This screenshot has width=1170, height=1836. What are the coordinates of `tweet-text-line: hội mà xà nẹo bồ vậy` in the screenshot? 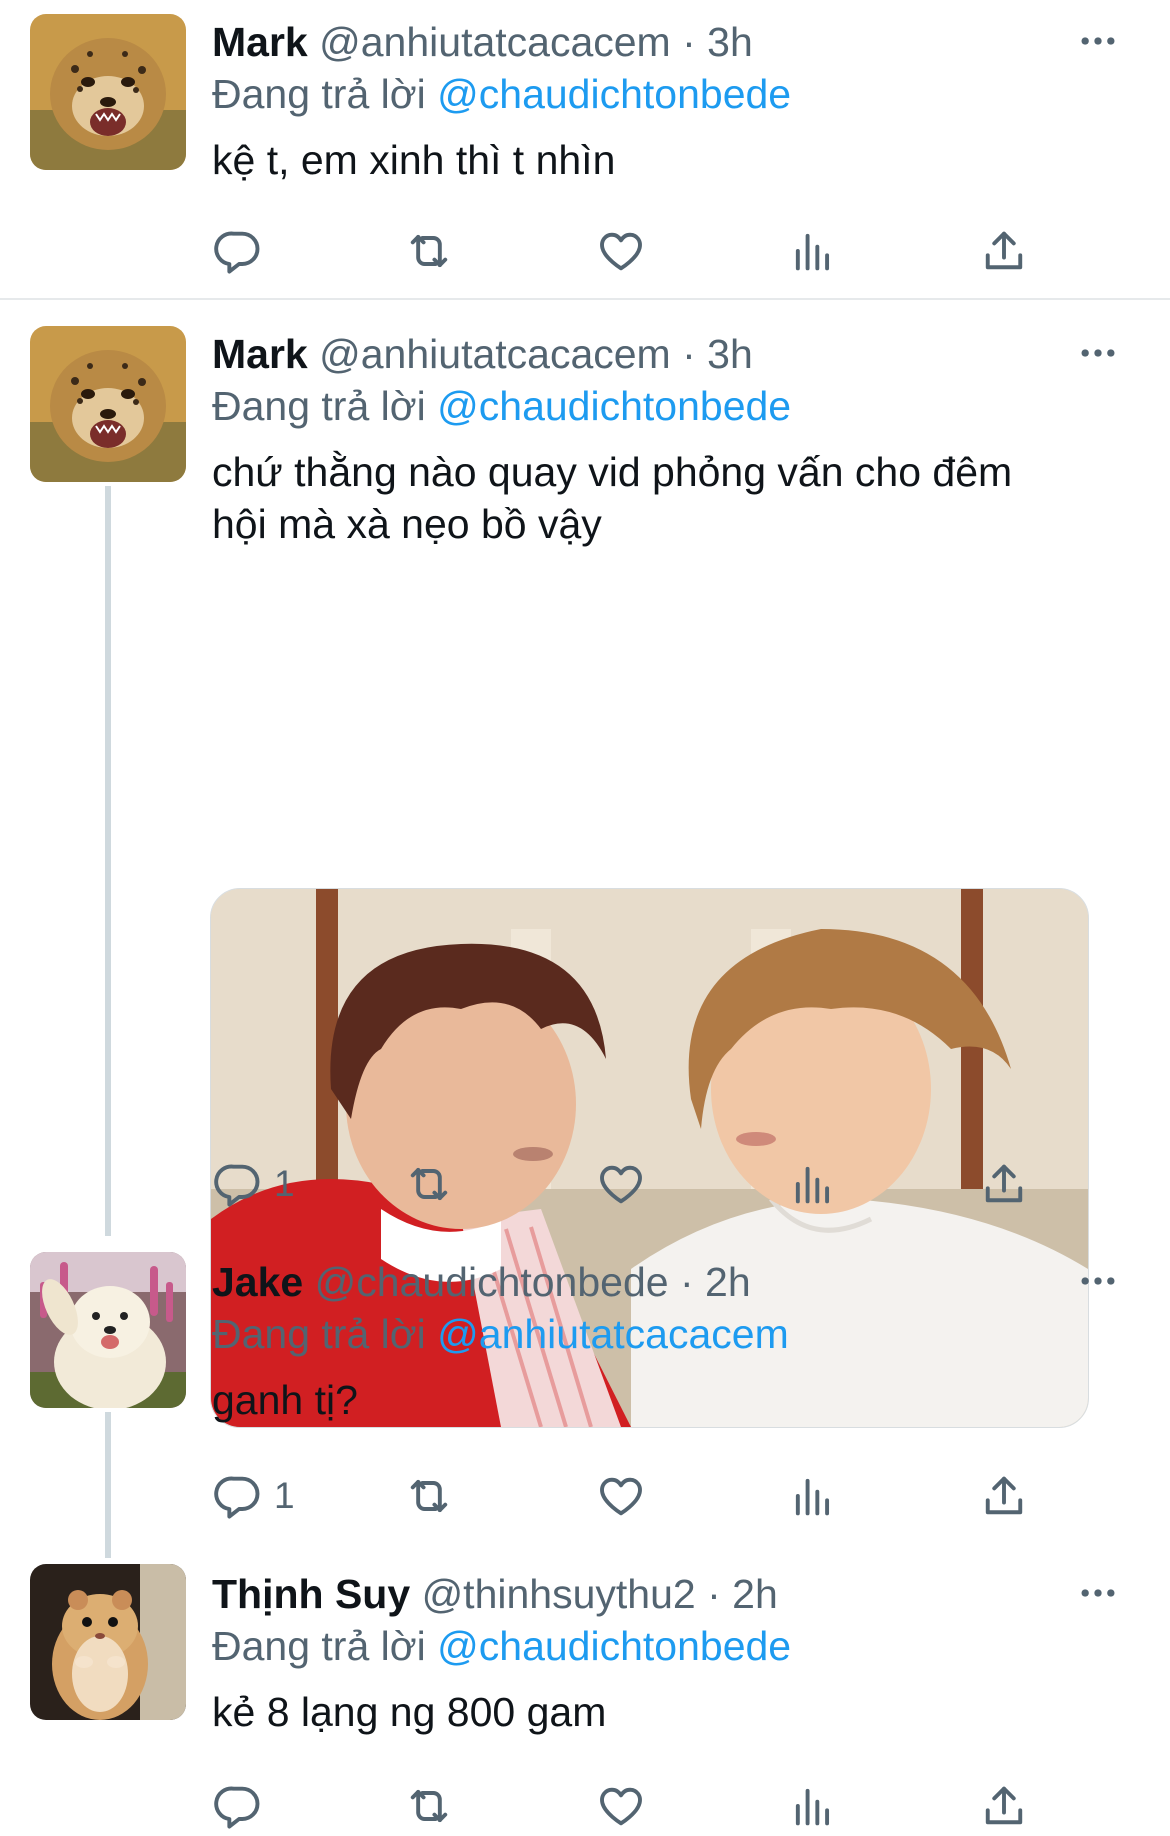 It's located at (407, 524).